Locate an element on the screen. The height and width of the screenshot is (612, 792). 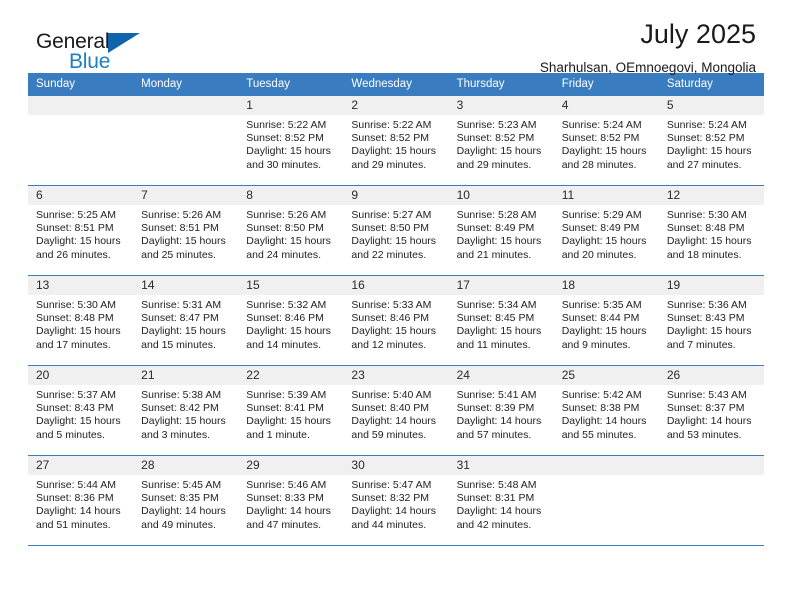
sunset-text: Sunset: 8:43 PM is located at coordinates (75, 408).